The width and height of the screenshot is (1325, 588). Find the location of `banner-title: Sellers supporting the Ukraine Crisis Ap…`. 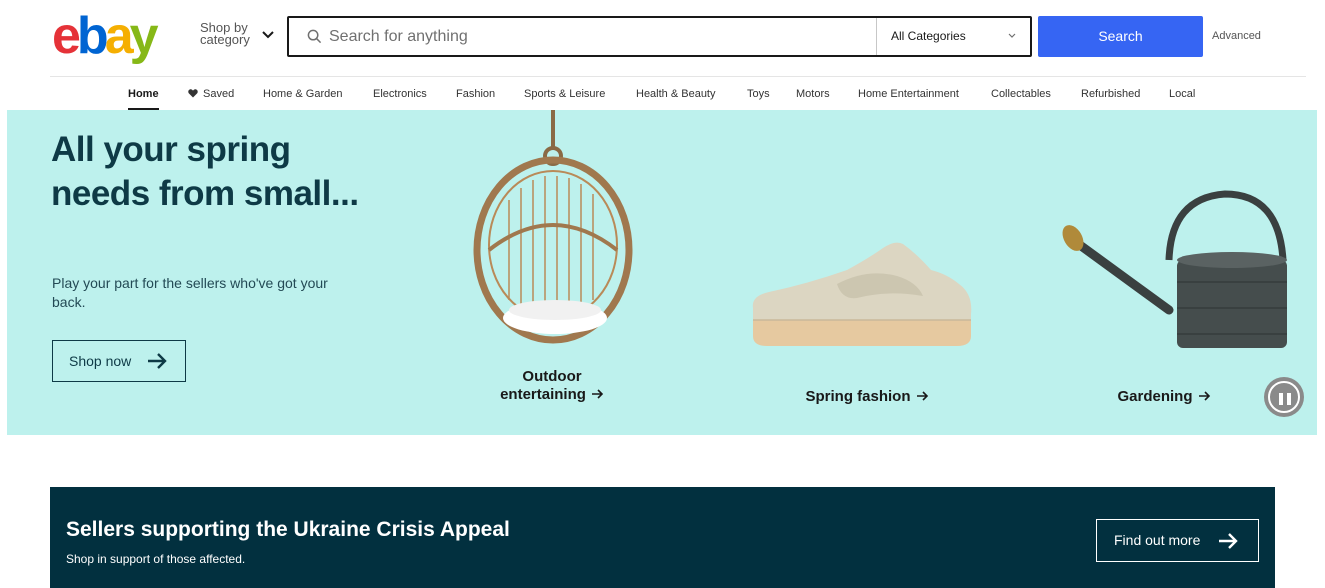

banner-title: Sellers supporting the Ukraine Crisis Ap… is located at coordinates (288, 529).